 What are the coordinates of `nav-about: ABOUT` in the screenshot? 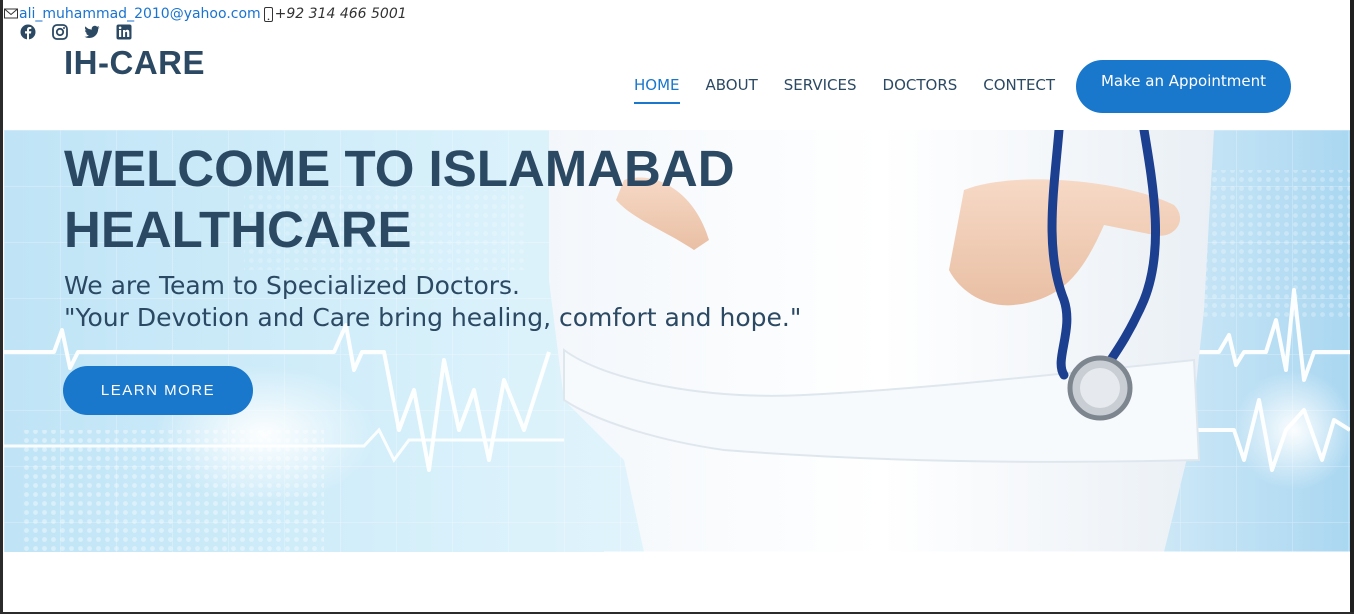 It's located at (732, 90).